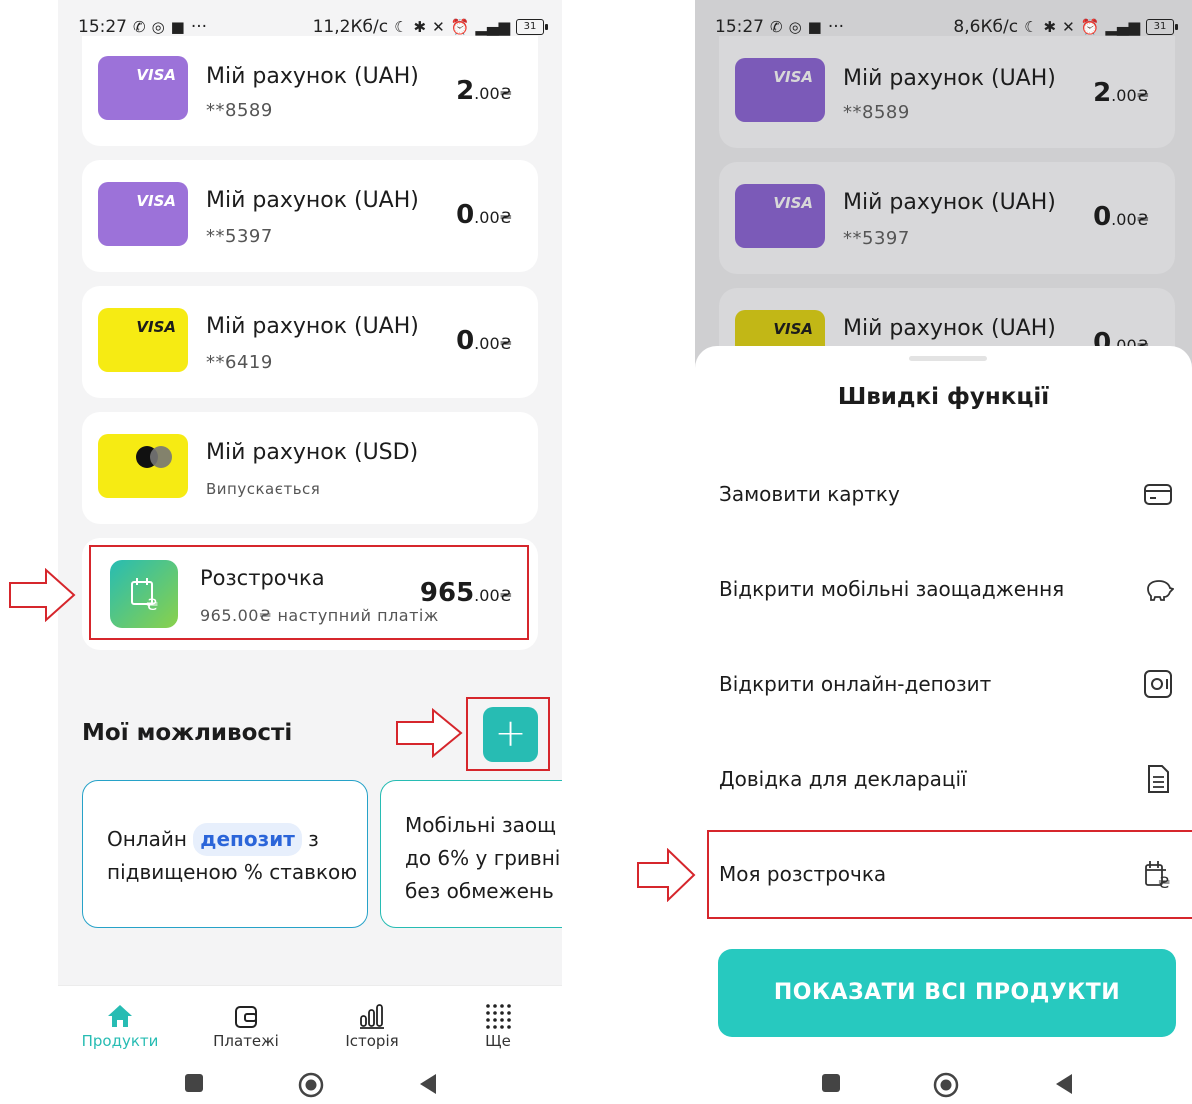 The width and height of the screenshot is (1192, 1104). I want to click on tab-more: Ще, so click(498, 1025).